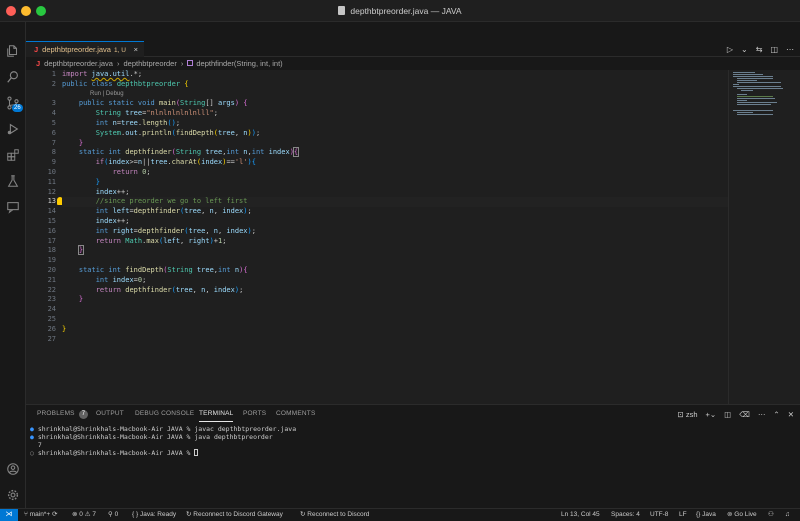 This screenshot has height=521, width=800. I want to click on window-title: depthbtpreorder.java — JAVA, so click(400, 11).